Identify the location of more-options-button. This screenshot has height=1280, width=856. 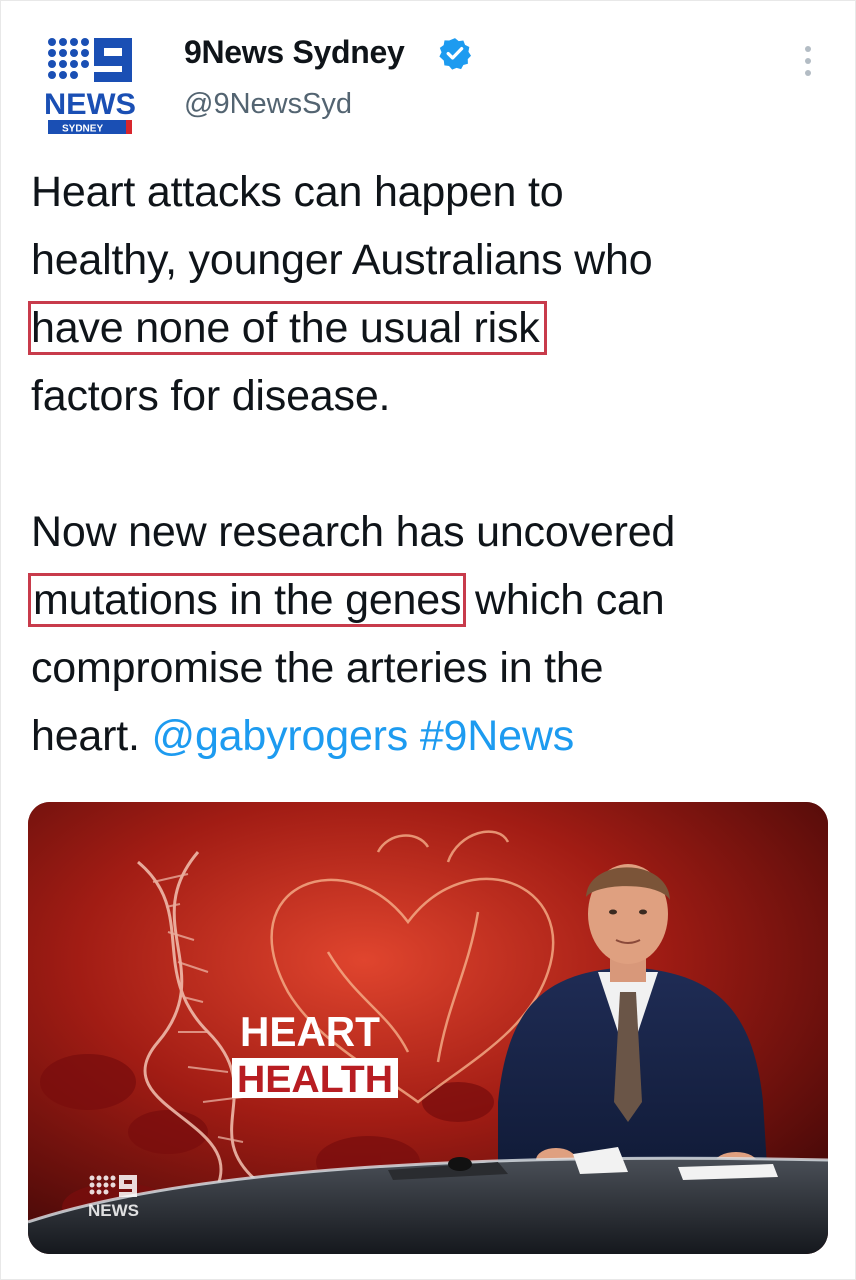
(808, 61).